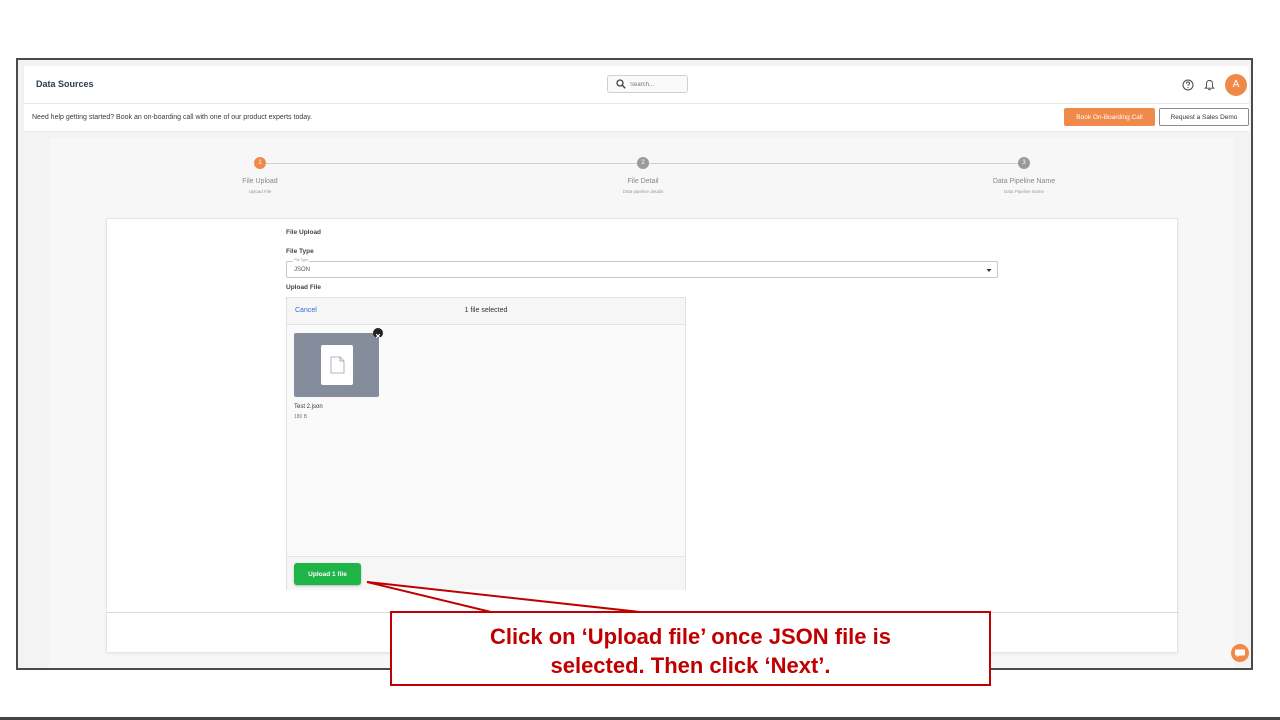  I want to click on section-title: File Upload, so click(304, 232).